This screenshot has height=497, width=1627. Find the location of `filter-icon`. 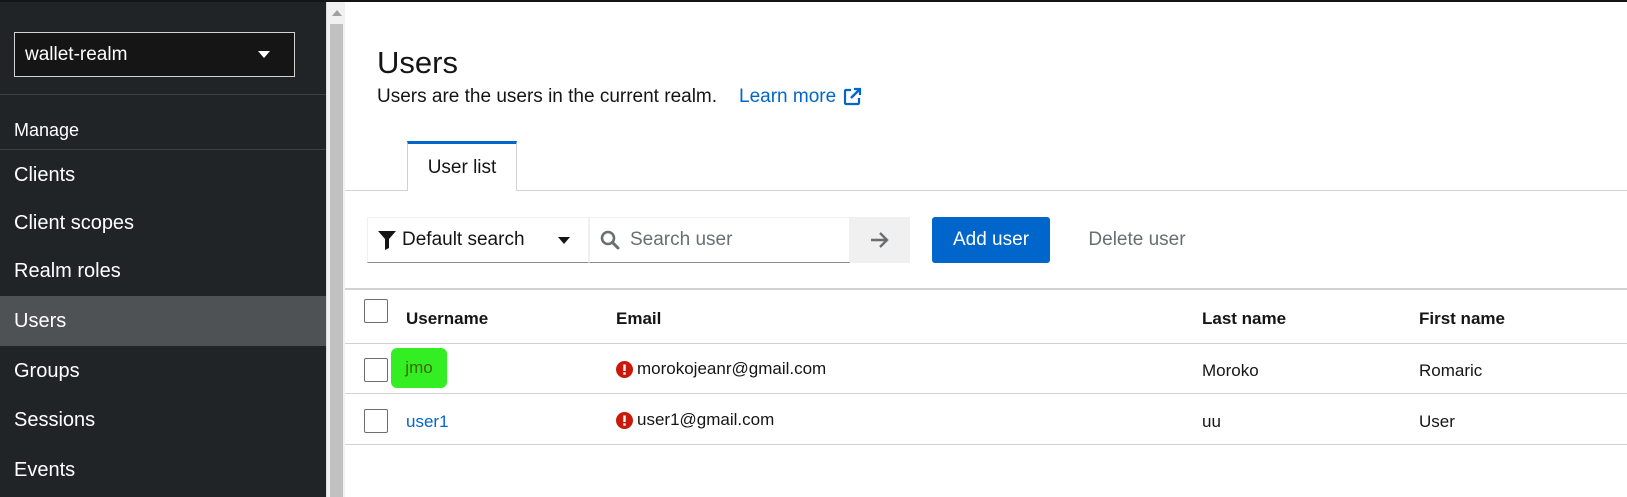

filter-icon is located at coordinates (387, 240).